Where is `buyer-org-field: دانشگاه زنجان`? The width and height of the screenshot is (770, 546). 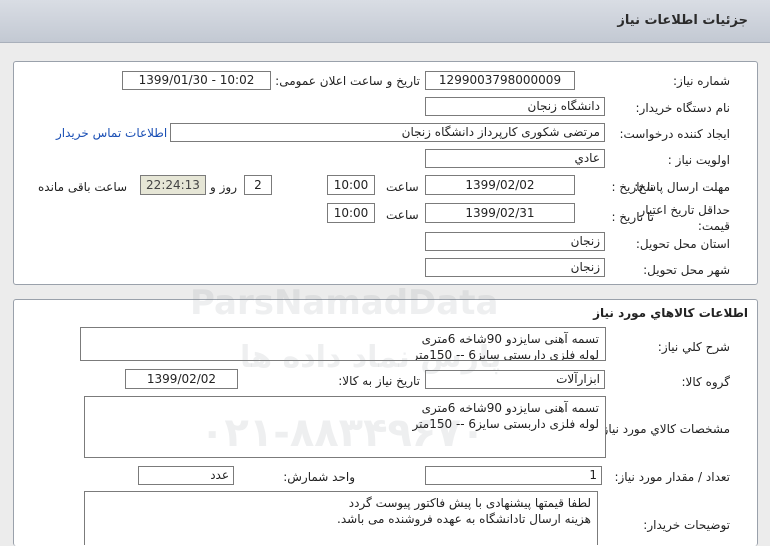 buyer-org-field: دانشگاه زنجان is located at coordinates (515, 106).